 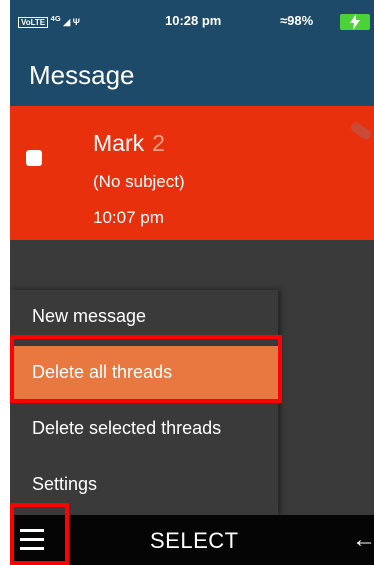 What do you see at coordinates (65, 484) in the screenshot?
I see `menu-item-label: Settings` at bounding box center [65, 484].